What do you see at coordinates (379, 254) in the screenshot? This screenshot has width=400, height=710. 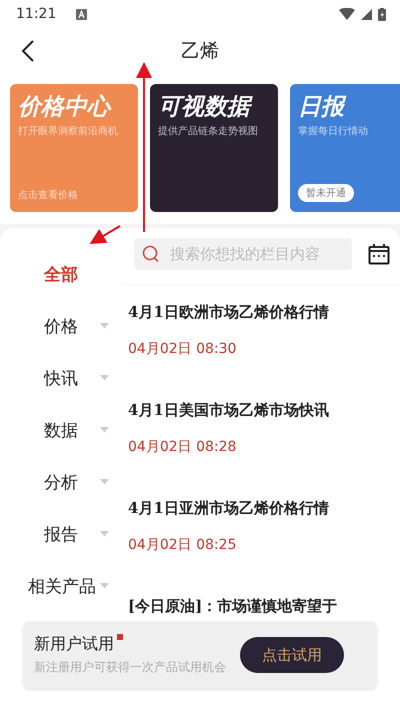 I see `calendar-icon` at bounding box center [379, 254].